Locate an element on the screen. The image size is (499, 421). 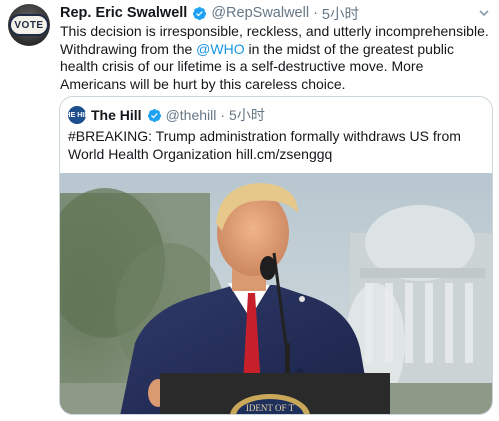
quoted-author-name: The Hill is located at coordinates (116, 115).